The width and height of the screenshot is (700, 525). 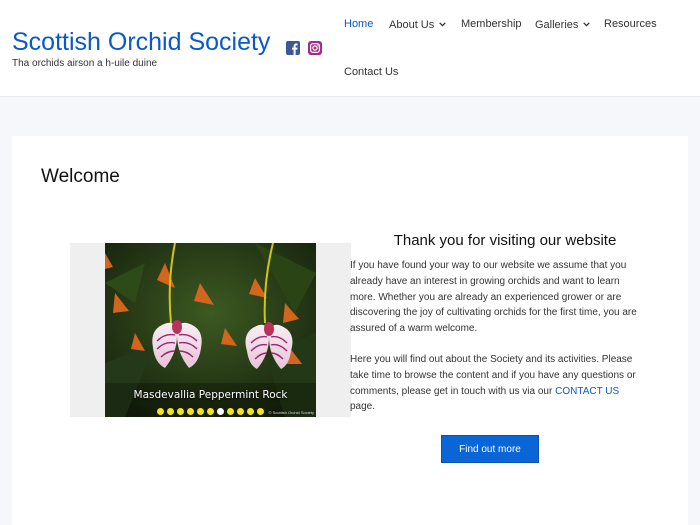 I want to click on instagram-icon, so click(x=315, y=48).